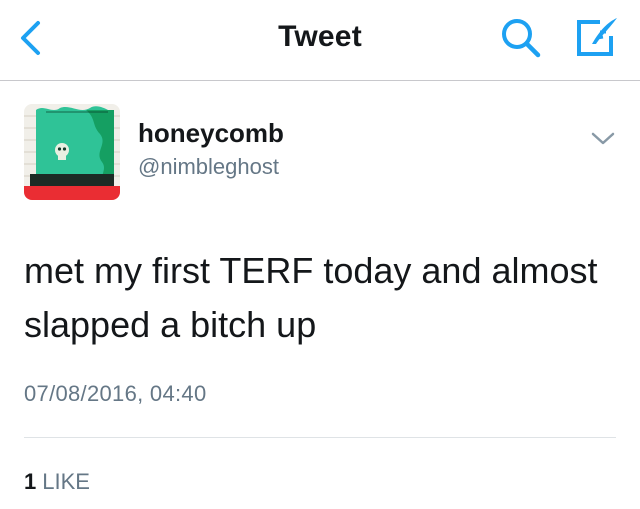 Image resolution: width=640 pixels, height=509 pixels. Describe the element at coordinates (208, 167) in the screenshot. I see `username: @nimbleghost` at that location.